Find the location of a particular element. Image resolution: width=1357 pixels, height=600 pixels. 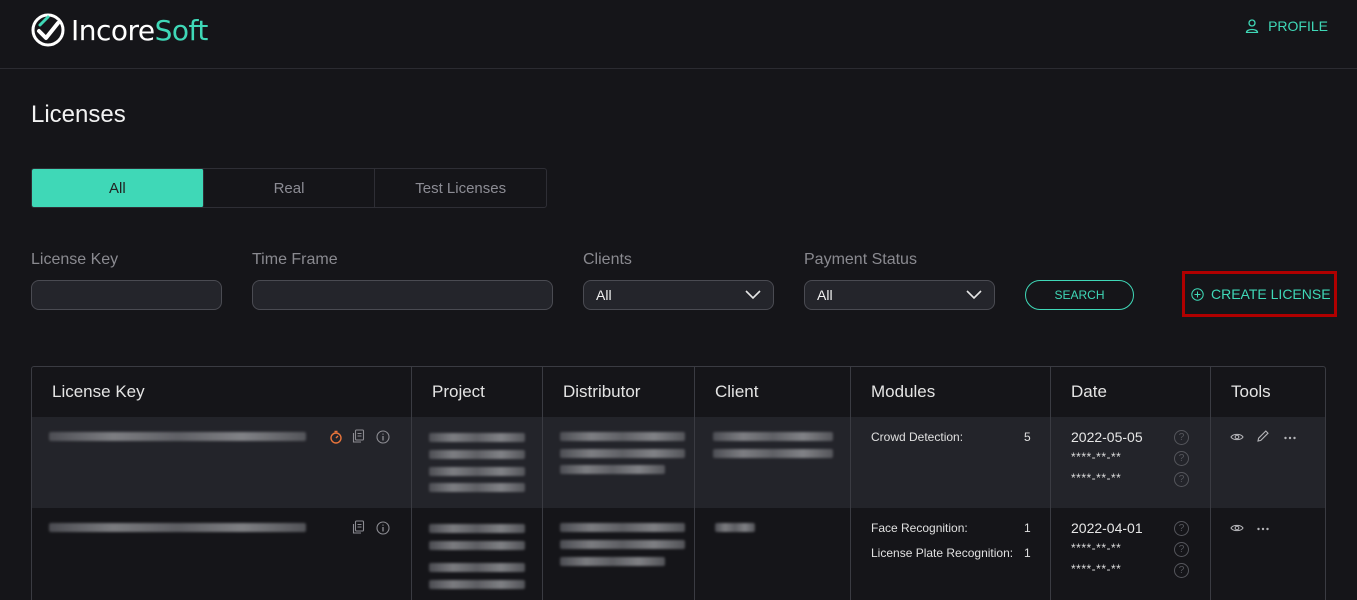

license-key-filter-label: License Key is located at coordinates (75, 259).